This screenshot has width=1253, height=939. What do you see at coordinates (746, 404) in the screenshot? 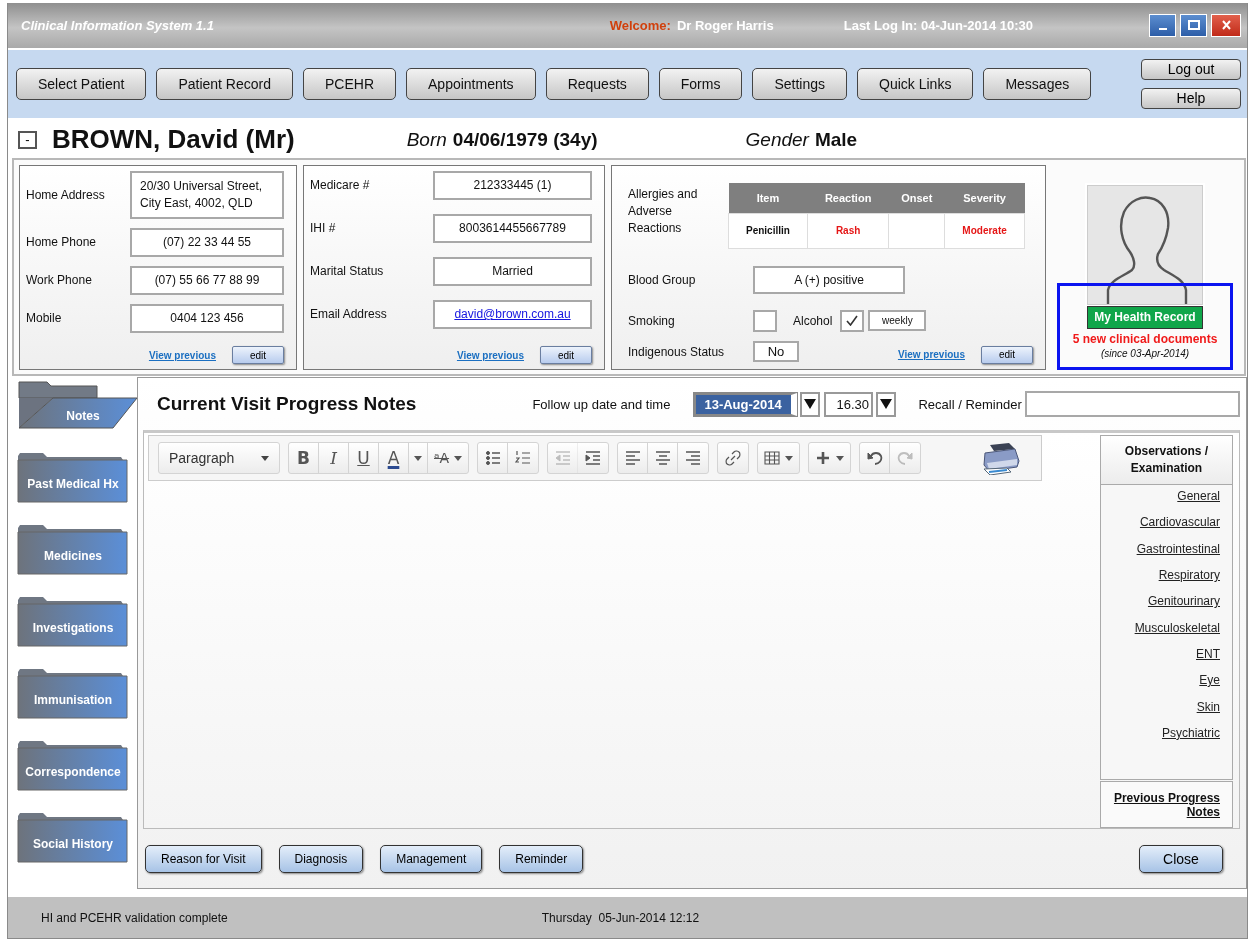
I see `date-field: 13-Aug-2014` at bounding box center [746, 404].